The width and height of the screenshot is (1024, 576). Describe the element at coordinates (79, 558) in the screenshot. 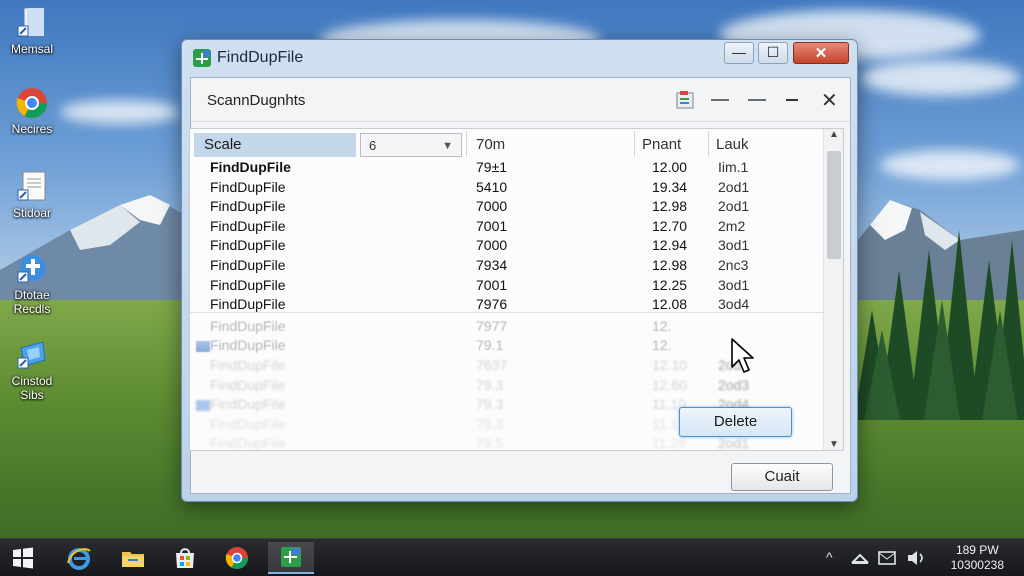

I see `taskbar-internet-explorer` at that location.